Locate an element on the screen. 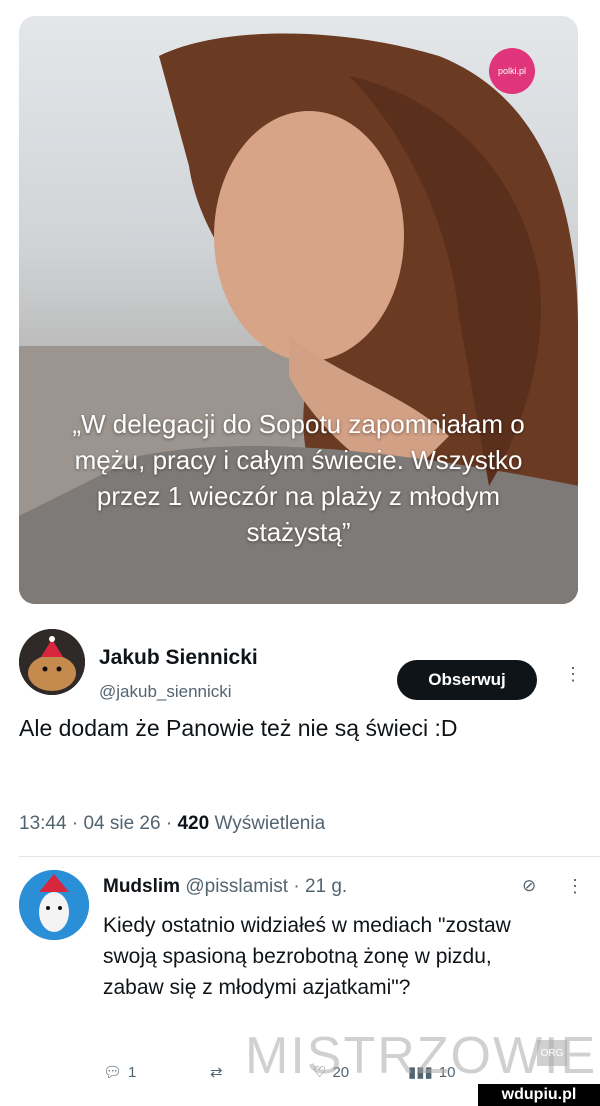  tweet-time: 13:44 is located at coordinates (43, 823).